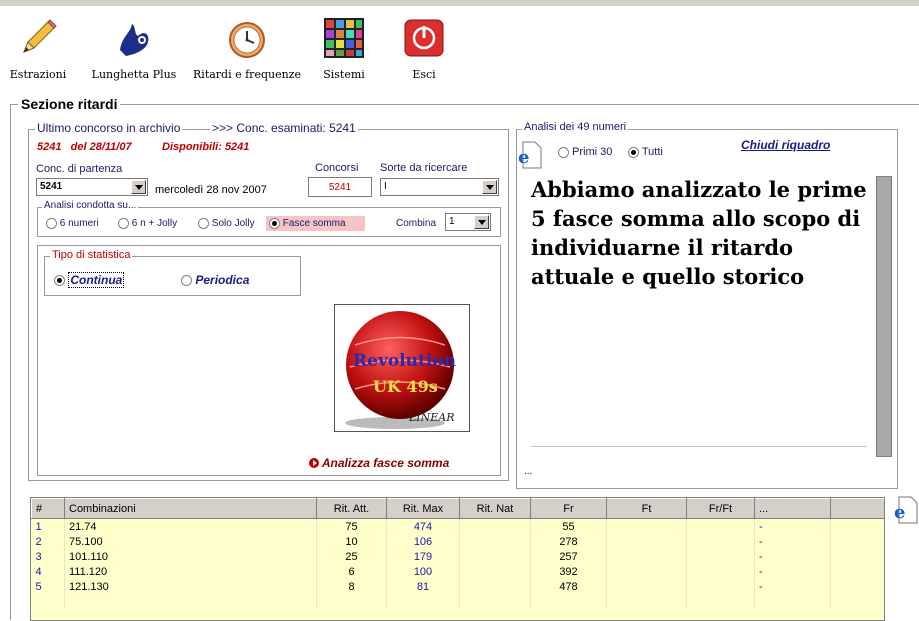  Describe the element at coordinates (385, 463) in the screenshot. I see `analyze-label: Analizza fasce somma` at that location.